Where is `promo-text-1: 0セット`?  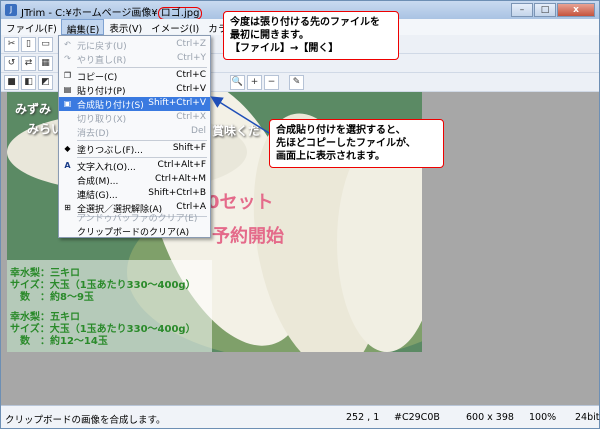 promo-text-1: 0セット is located at coordinates (240, 202).